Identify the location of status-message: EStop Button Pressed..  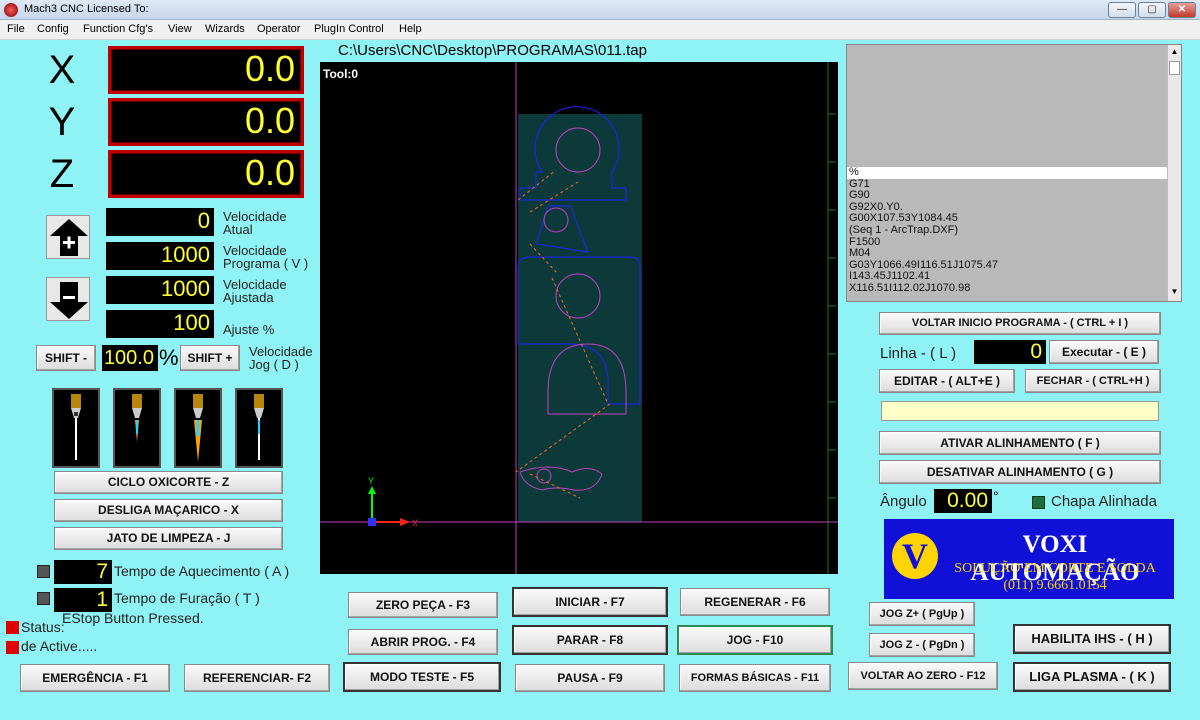
(133, 618).